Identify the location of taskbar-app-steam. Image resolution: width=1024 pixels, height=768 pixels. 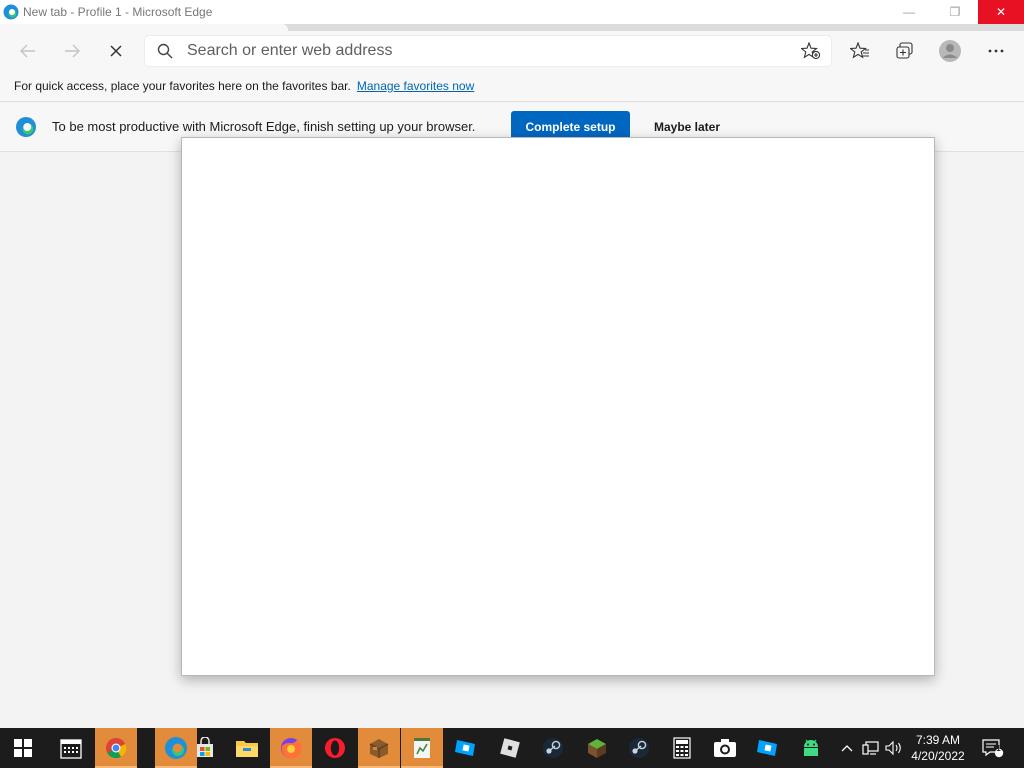
(553, 748).